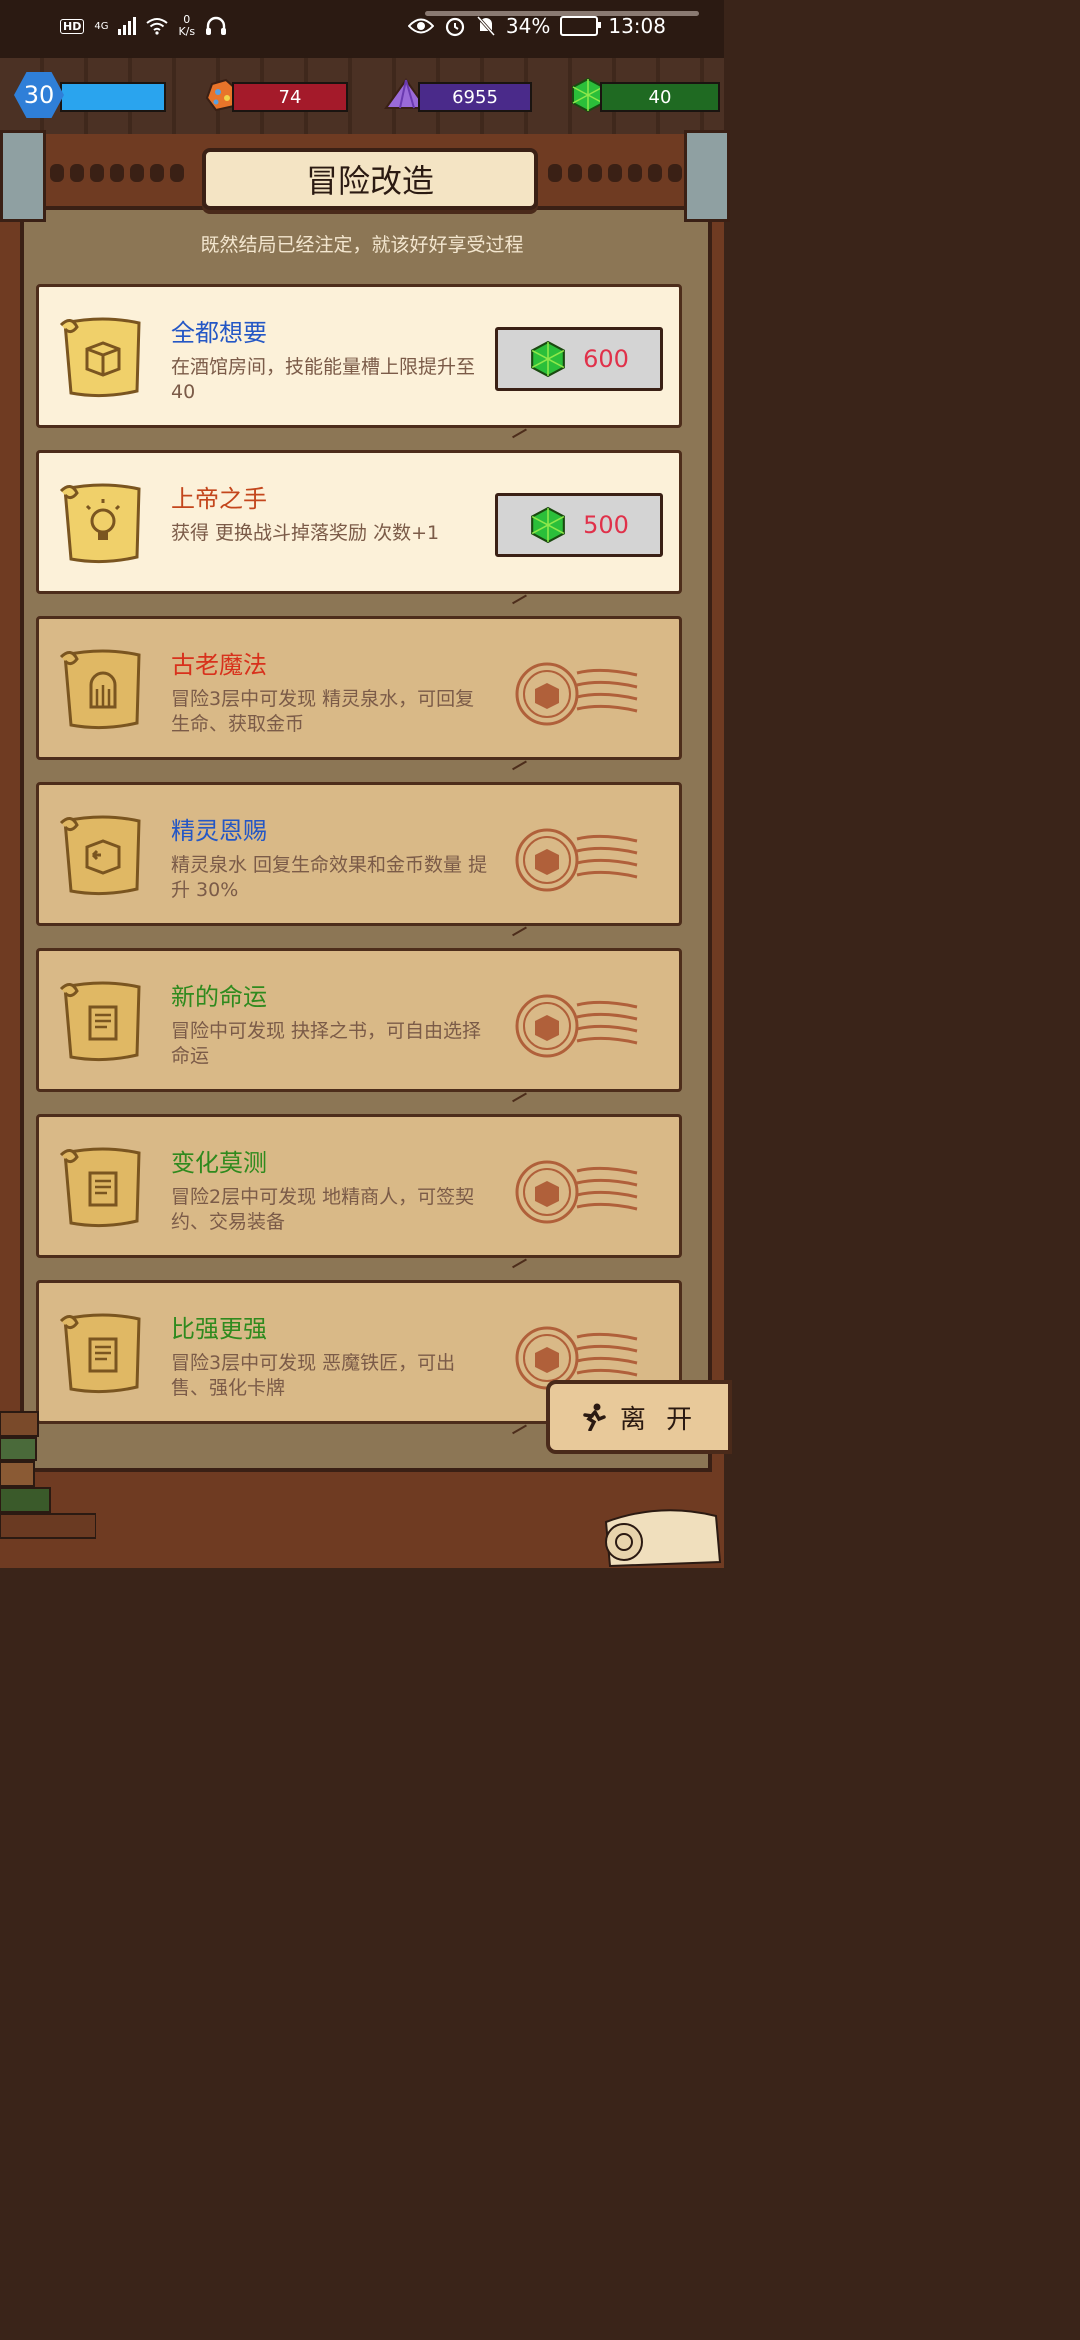 Image resolution: width=1080 pixels, height=2340 pixels. I want to click on exit-label: 离 开, so click(659, 1419).